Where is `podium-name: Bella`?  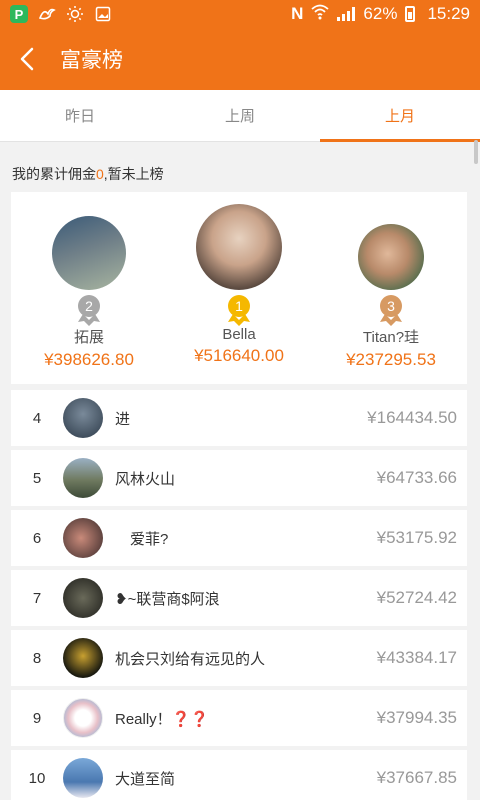 podium-name: Bella is located at coordinates (239, 334).